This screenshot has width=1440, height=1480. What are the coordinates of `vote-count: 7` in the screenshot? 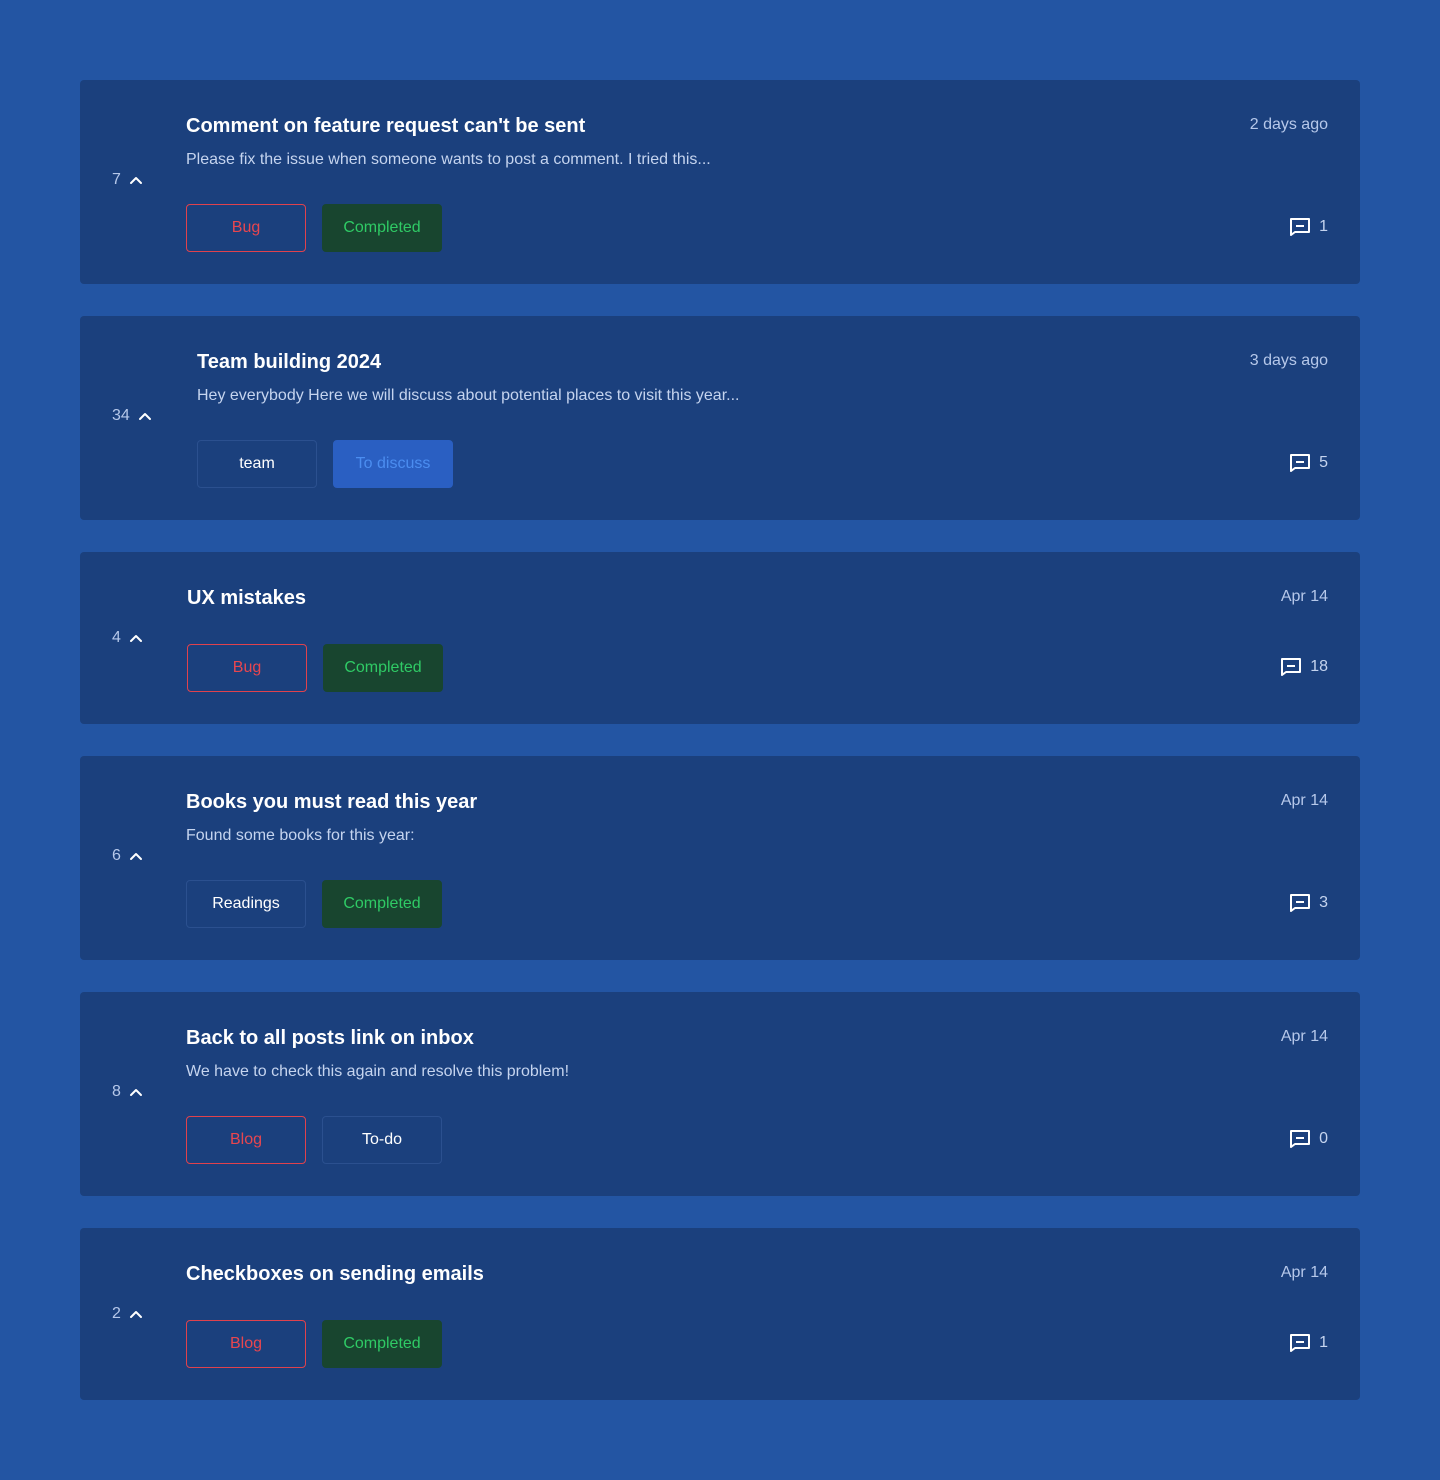 It's located at (116, 179).